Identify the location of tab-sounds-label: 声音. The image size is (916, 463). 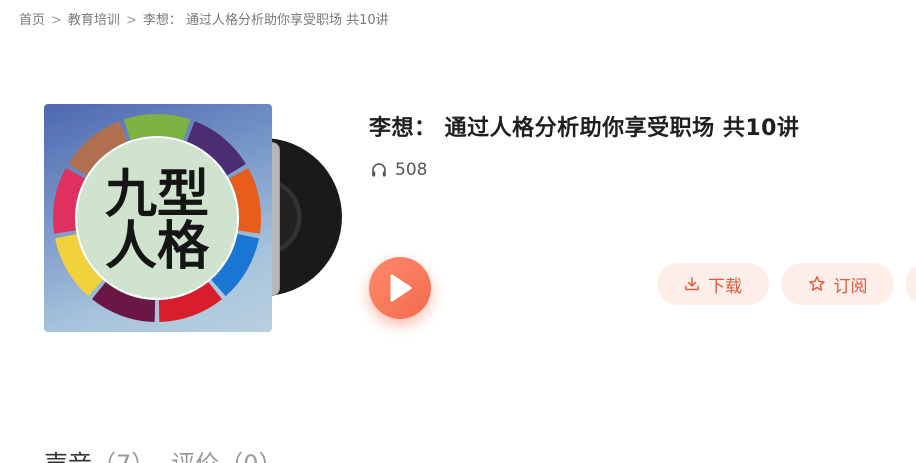
(68, 456).